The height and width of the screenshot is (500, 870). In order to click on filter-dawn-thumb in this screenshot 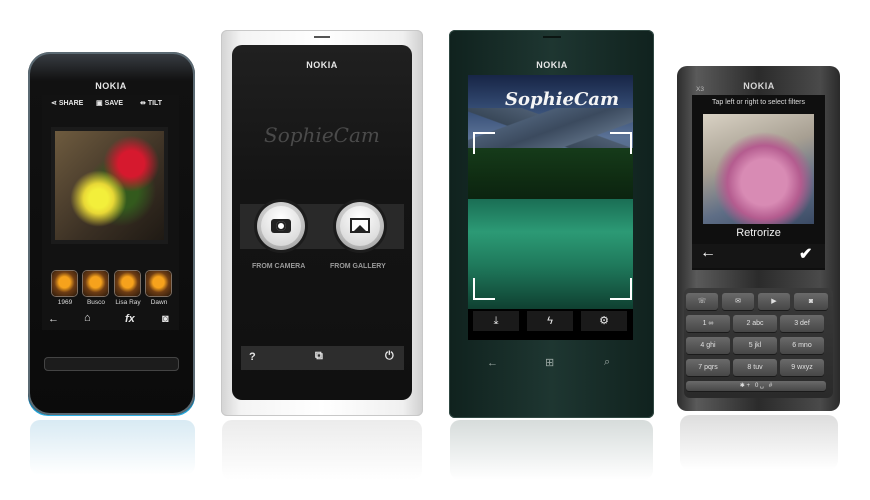, I will do `click(158, 283)`.